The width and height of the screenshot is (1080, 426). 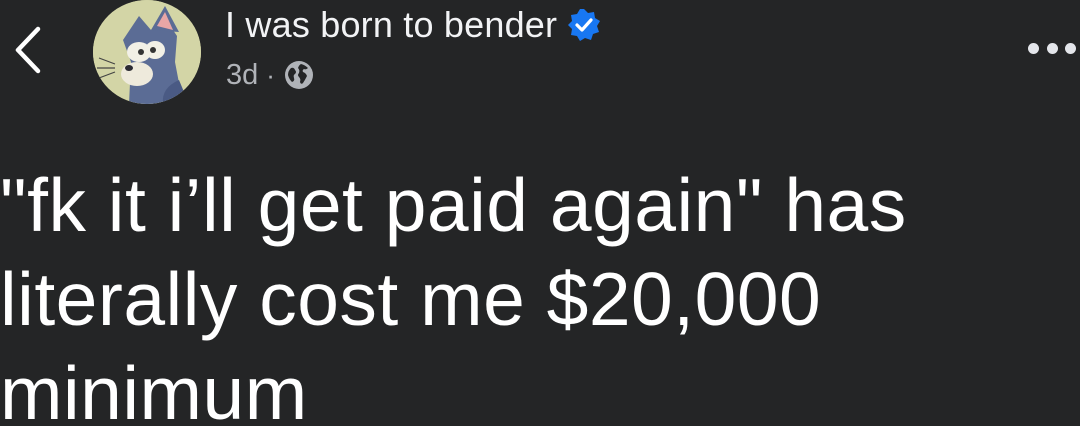 I want to click on avatar, so click(x=147, y=52).